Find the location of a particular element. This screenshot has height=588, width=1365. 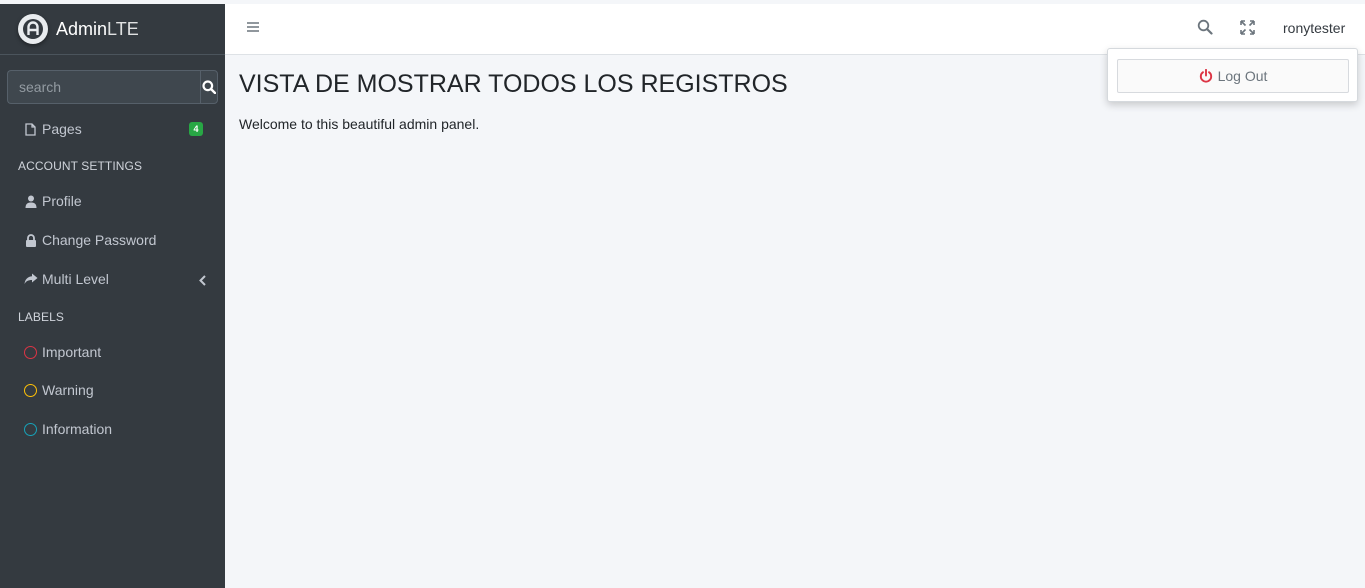

sidebar-item-label: Warning is located at coordinates (68, 390).